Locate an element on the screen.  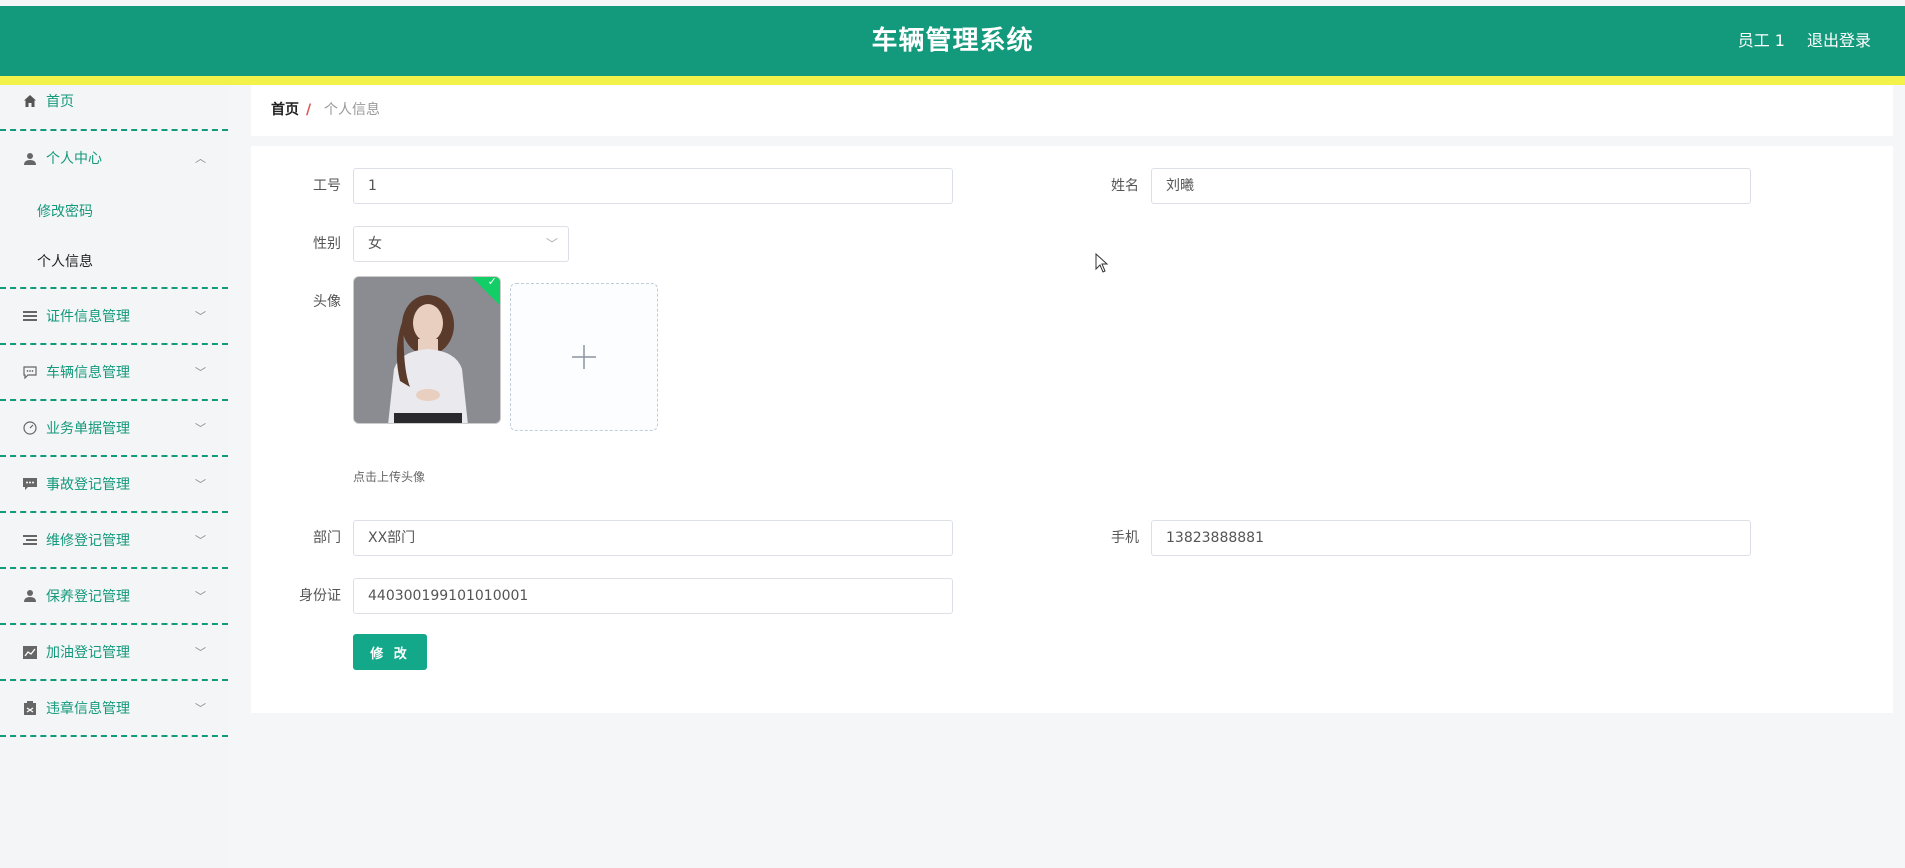
avatar-upload-button is located at coordinates (584, 357).